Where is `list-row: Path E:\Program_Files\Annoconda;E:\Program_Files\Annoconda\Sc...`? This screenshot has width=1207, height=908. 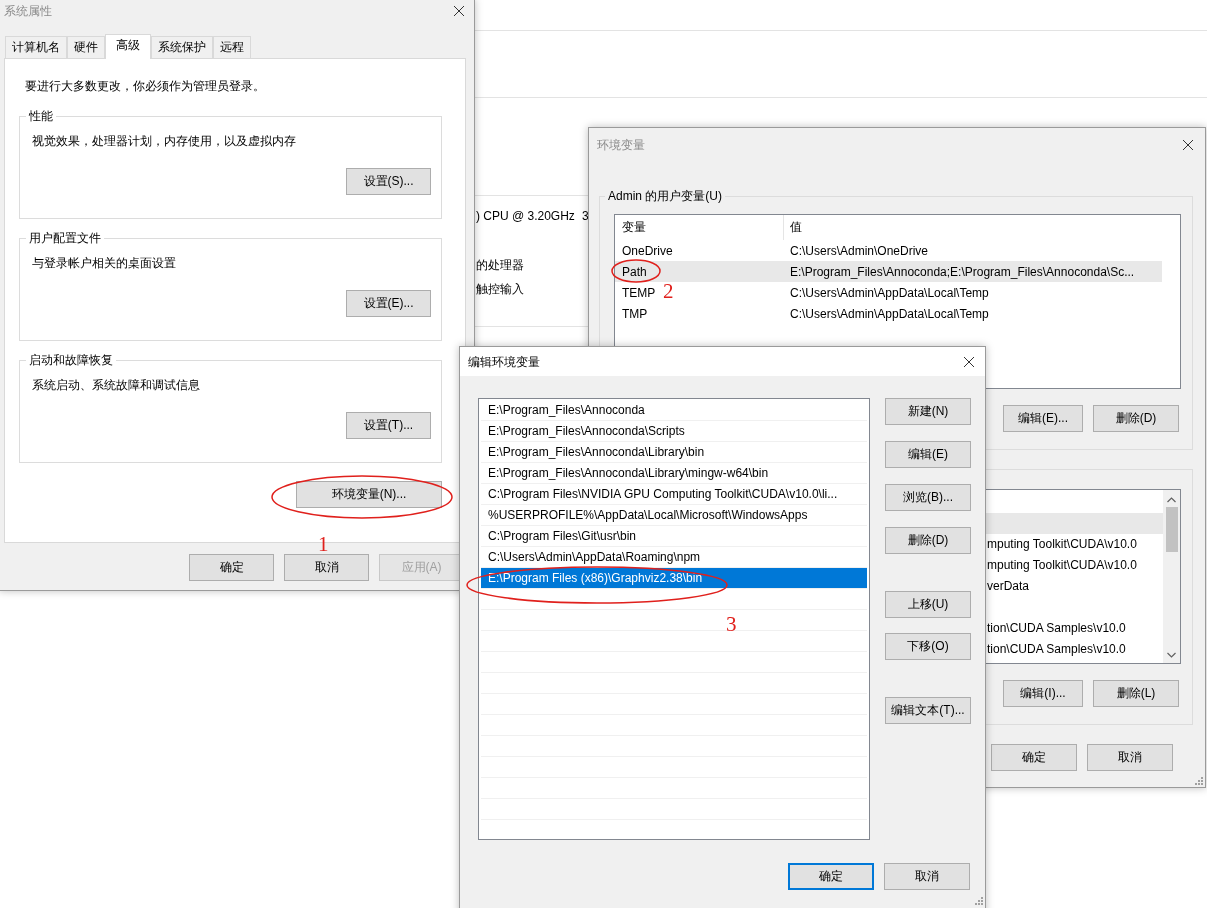 list-row: Path E:\Program_Files\Annoconda;E:\Program_Files\Annoconda\Sc... is located at coordinates (888, 271).